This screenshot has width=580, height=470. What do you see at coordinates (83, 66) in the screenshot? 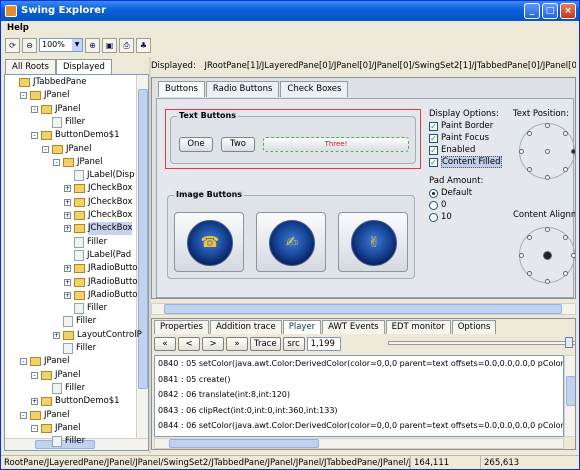
I see `tab-displayed: Displayed` at bounding box center [83, 66].